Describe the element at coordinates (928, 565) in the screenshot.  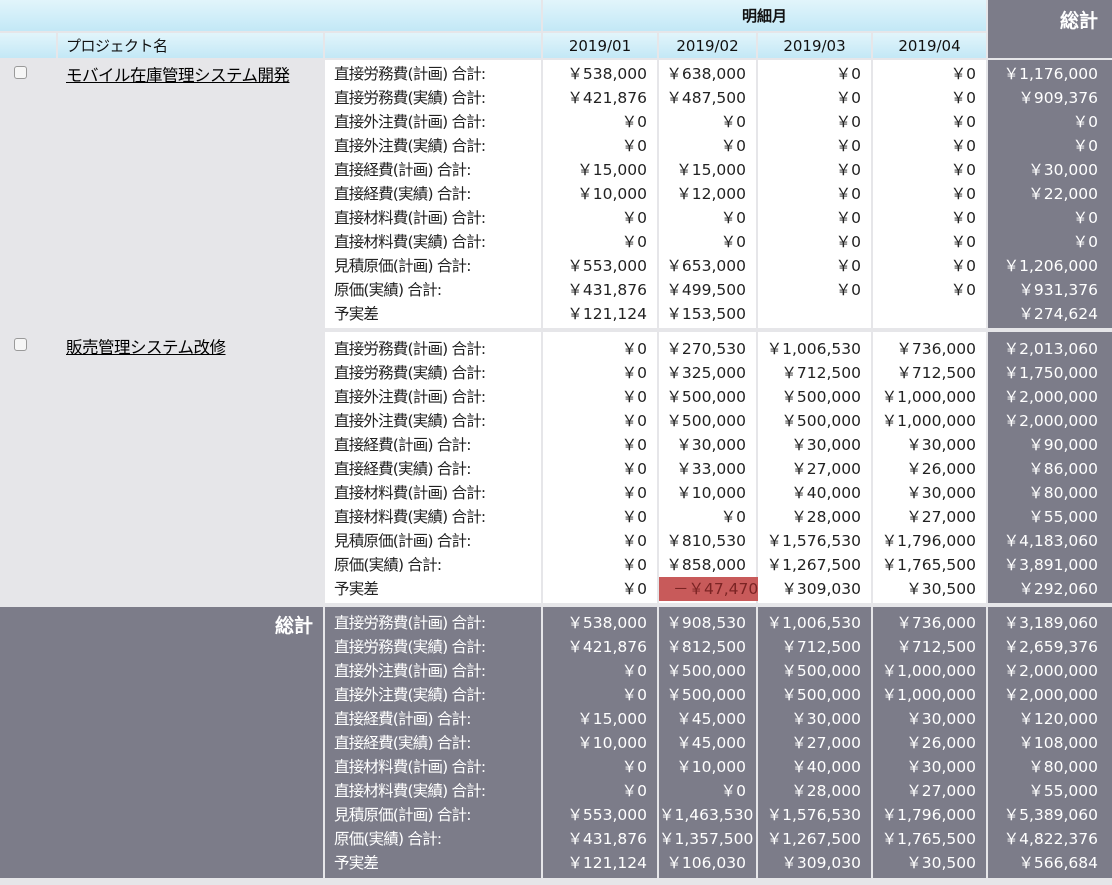
I see `value-cell: ￥1,765,500` at that location.